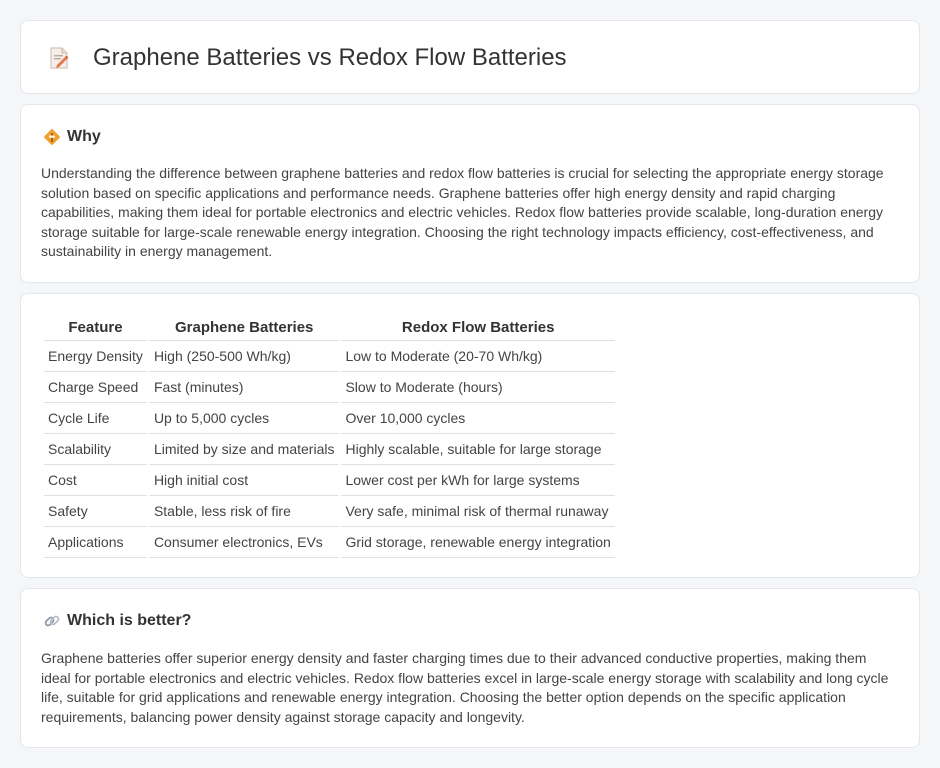 The width and height of the screenshot is (940, 768). What do you see at coordinates (129, 620) in the screenshot?
I see `which-is-better-heading: Which is better?` at bounding box center [129, 620].